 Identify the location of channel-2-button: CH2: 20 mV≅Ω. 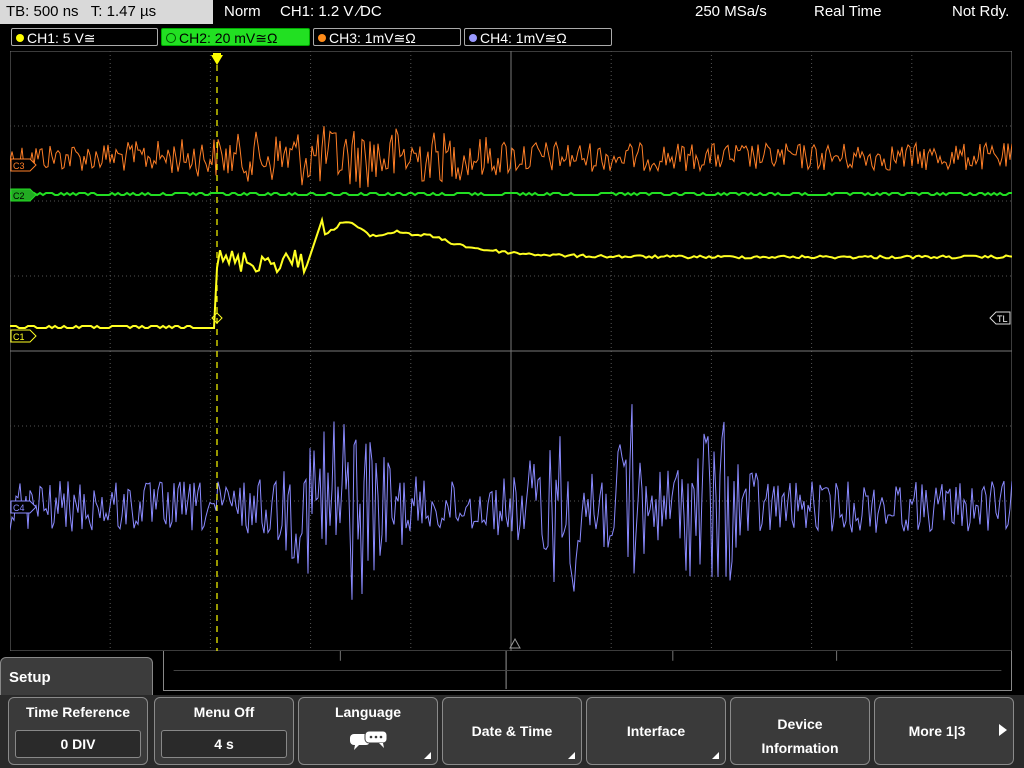
(235, 37).